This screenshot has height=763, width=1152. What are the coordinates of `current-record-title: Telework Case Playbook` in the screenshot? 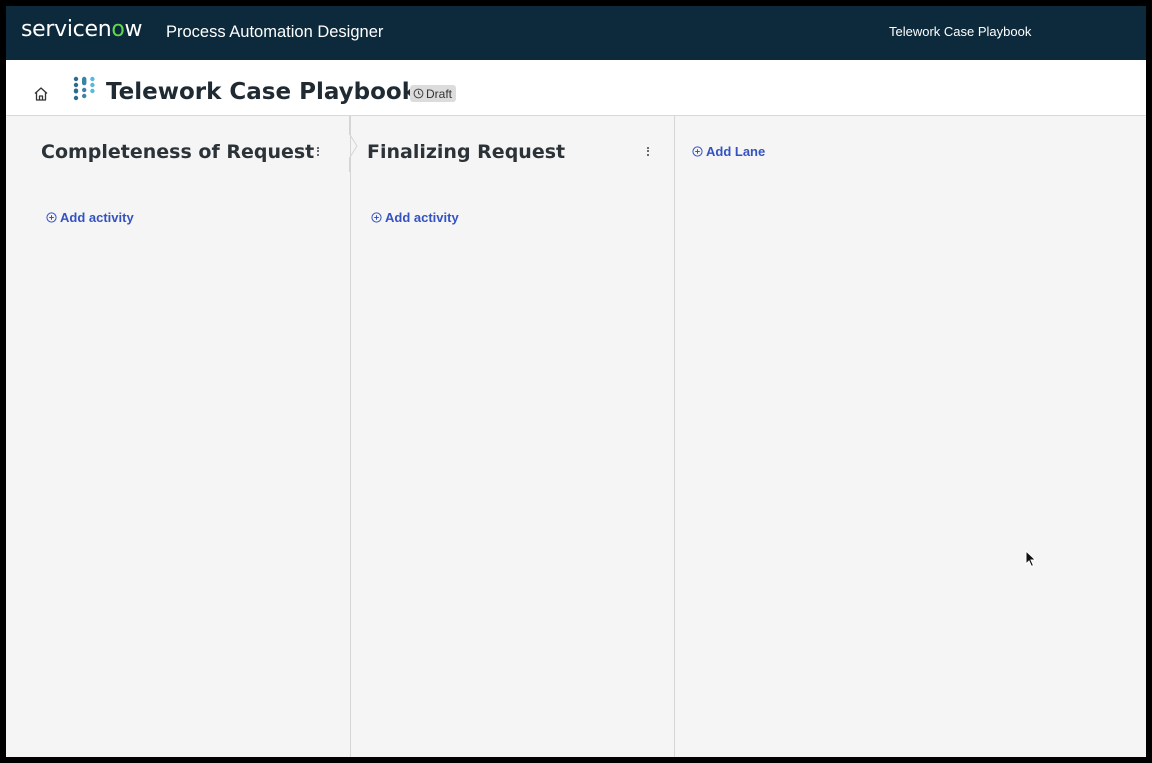 It's located at (960, 31).